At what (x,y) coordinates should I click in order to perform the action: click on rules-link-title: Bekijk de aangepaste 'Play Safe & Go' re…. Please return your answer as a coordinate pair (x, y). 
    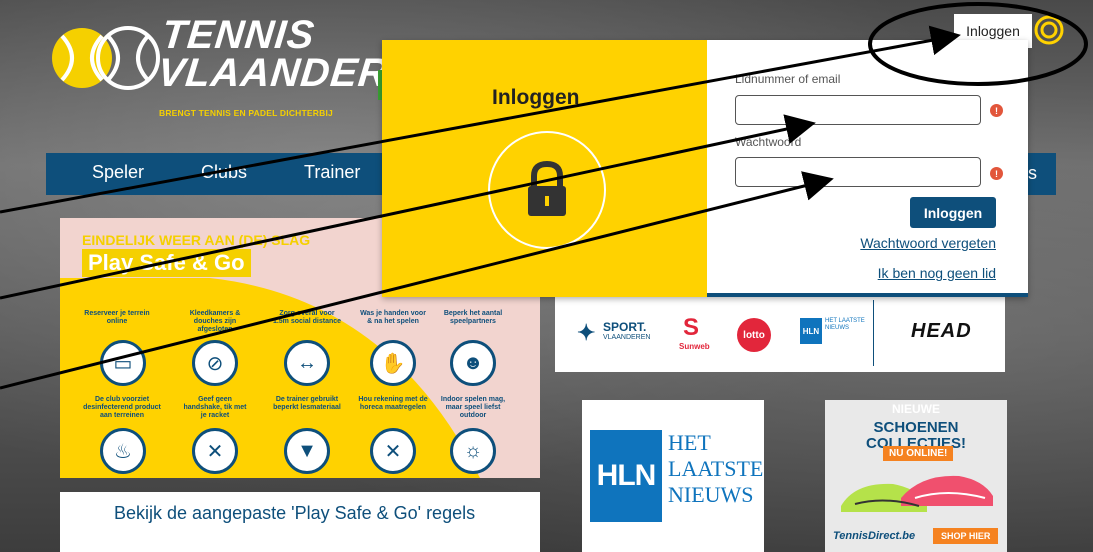
    Looking at the image, I should click on (294, 513).